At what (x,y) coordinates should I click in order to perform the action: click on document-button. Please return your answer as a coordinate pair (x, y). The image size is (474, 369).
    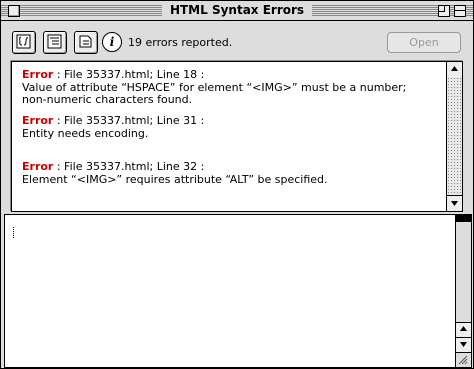
    Looking at the image, I should click on (86, 42).